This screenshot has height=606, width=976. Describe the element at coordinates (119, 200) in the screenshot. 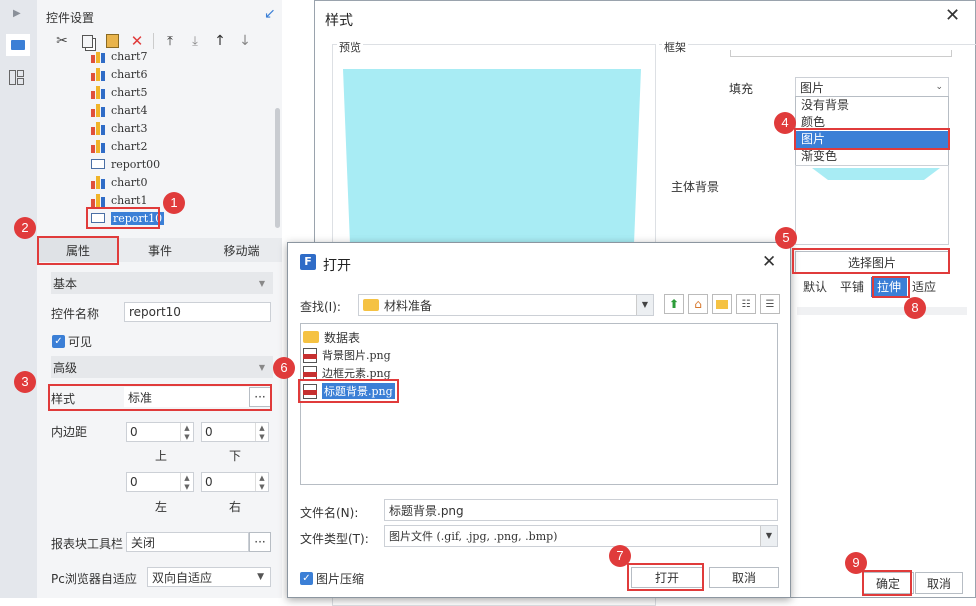

I see `tree-item-chart1: chart1` at that location.